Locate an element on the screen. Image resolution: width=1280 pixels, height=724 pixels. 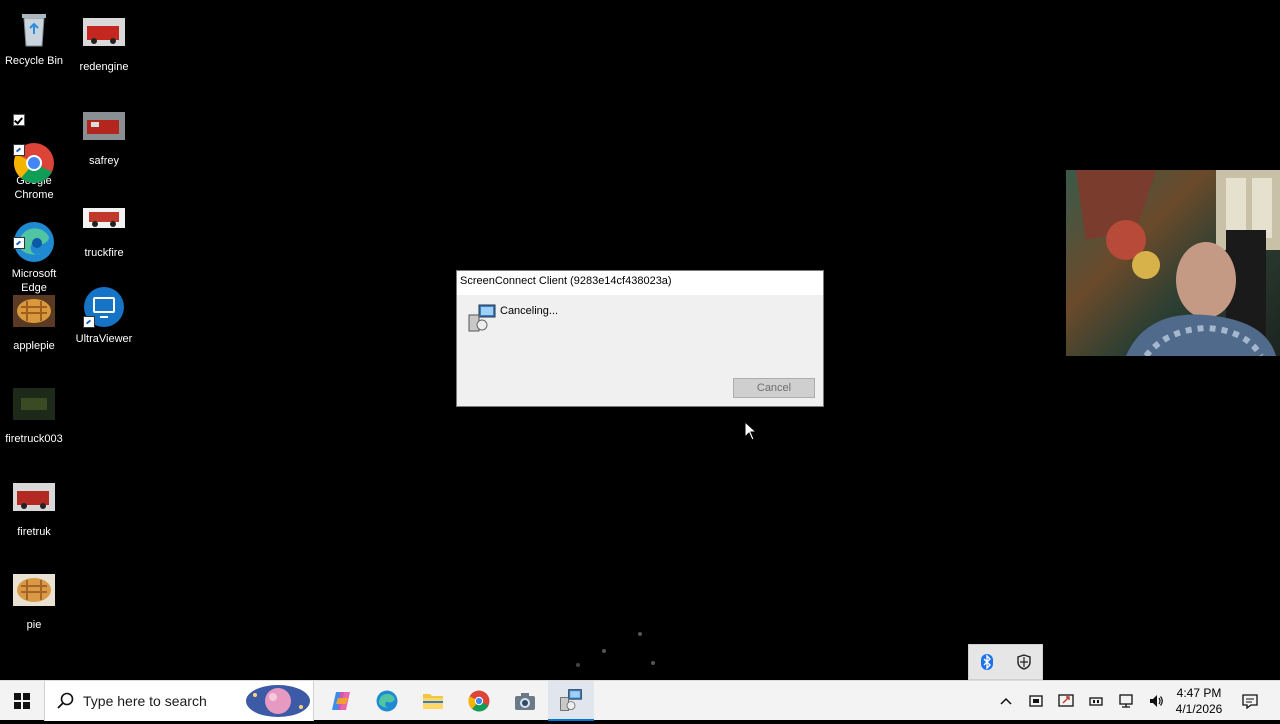
desktop-icon-firetruk: firetruk is located at coordinates (35, 509).